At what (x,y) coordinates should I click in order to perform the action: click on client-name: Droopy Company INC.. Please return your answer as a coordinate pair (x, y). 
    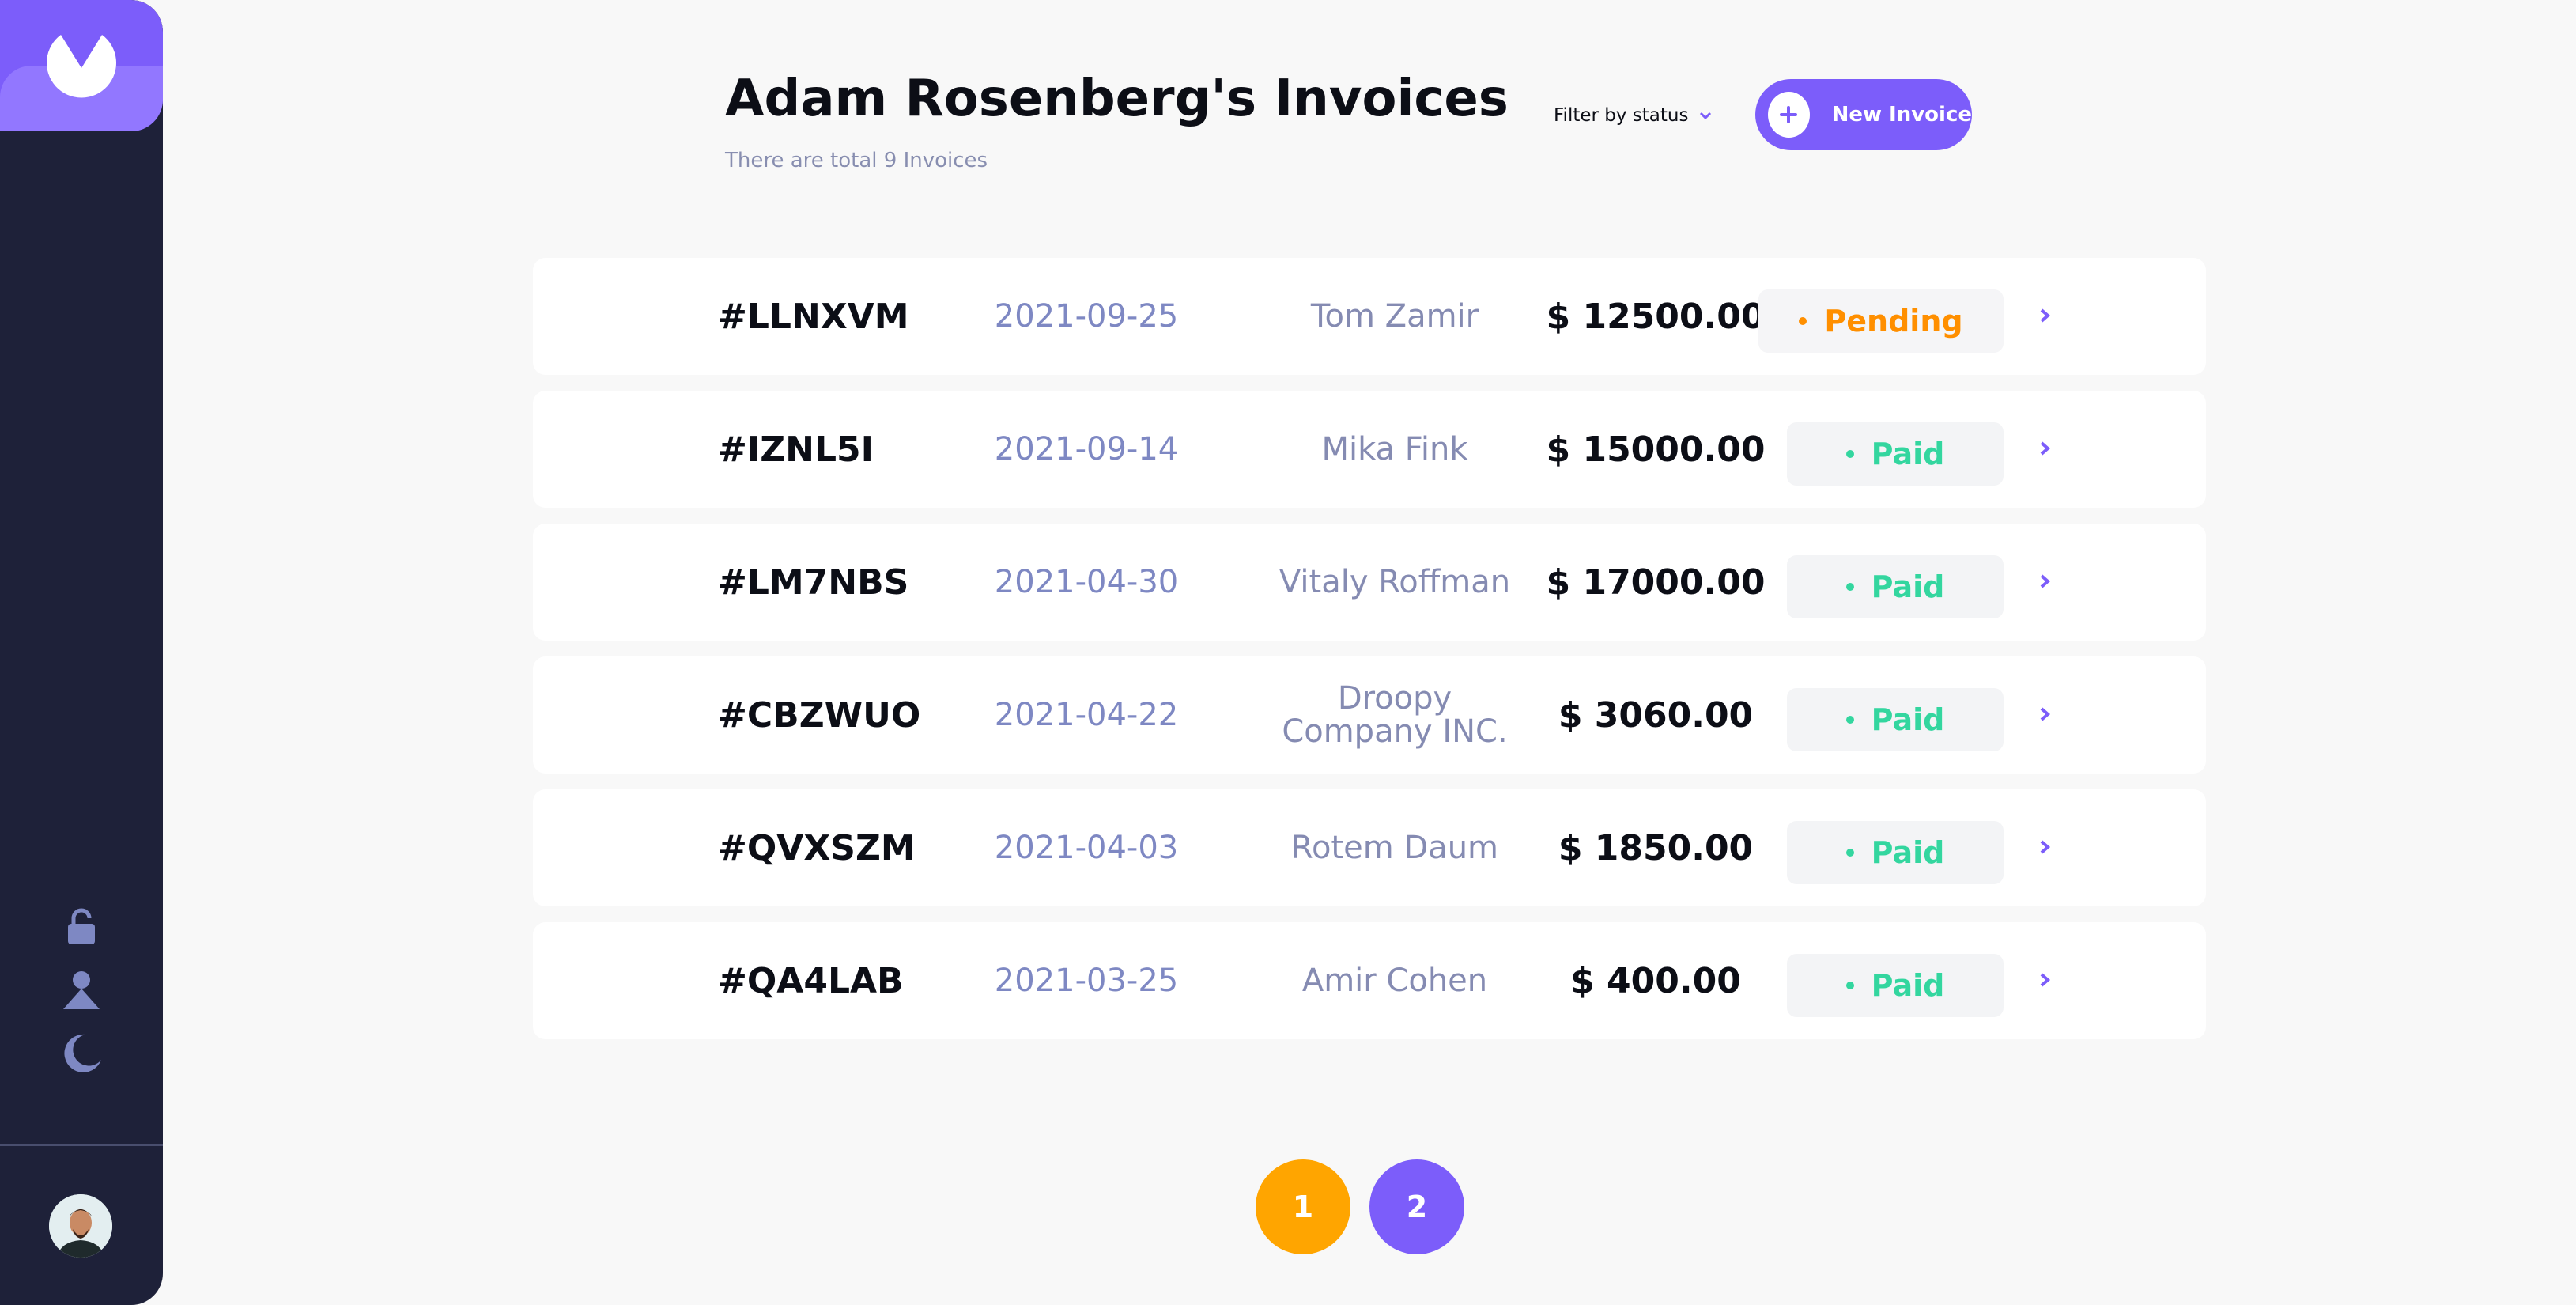
    Looking at the image, I should click on (1395, 715).